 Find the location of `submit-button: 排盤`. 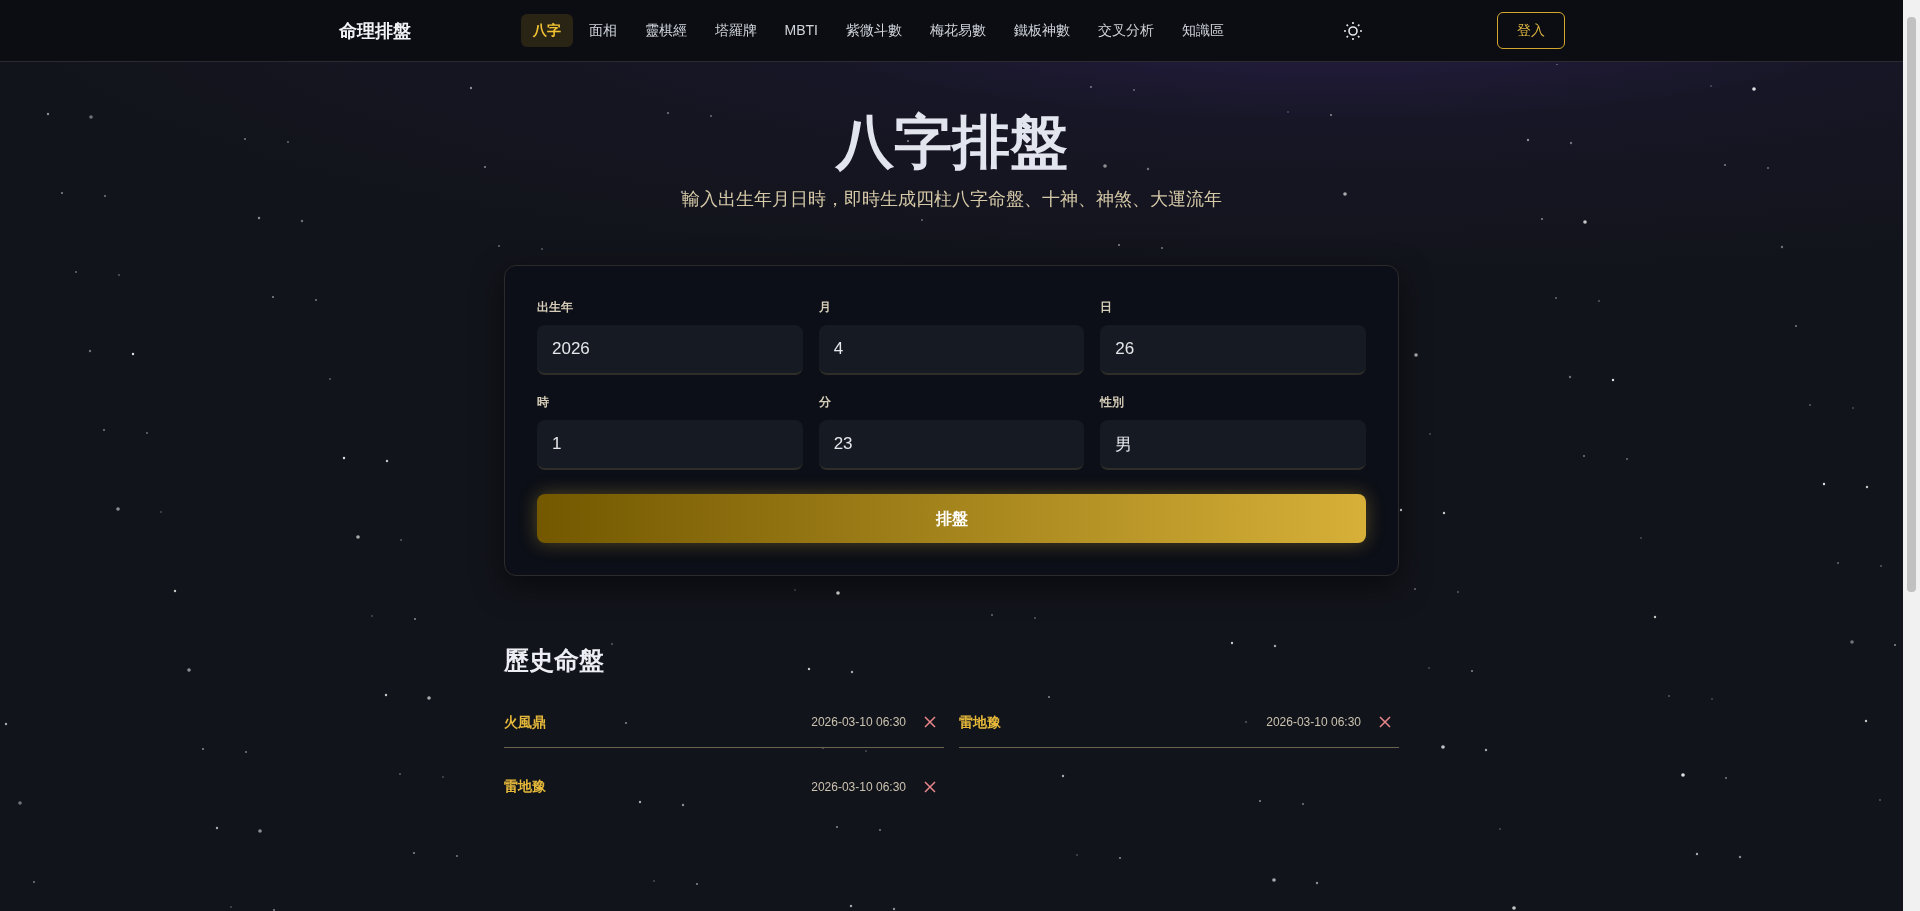

submit-button: 排盤 is located at coordinates (951, 518).